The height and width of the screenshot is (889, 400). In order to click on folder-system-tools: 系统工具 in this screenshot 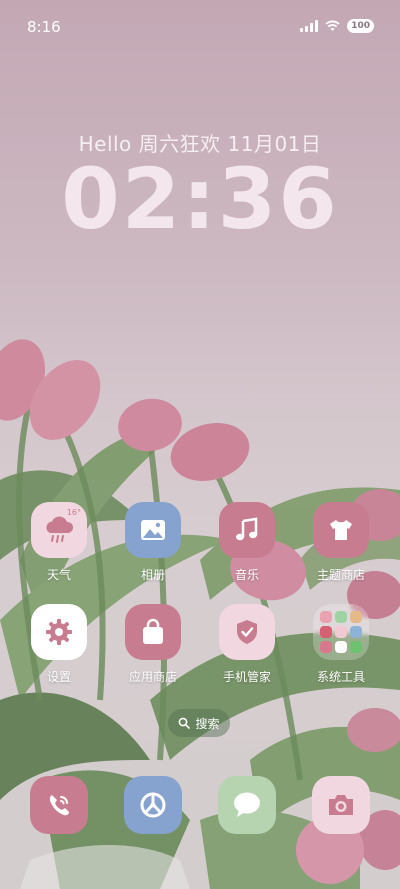, I will do `click(341, 644)`.